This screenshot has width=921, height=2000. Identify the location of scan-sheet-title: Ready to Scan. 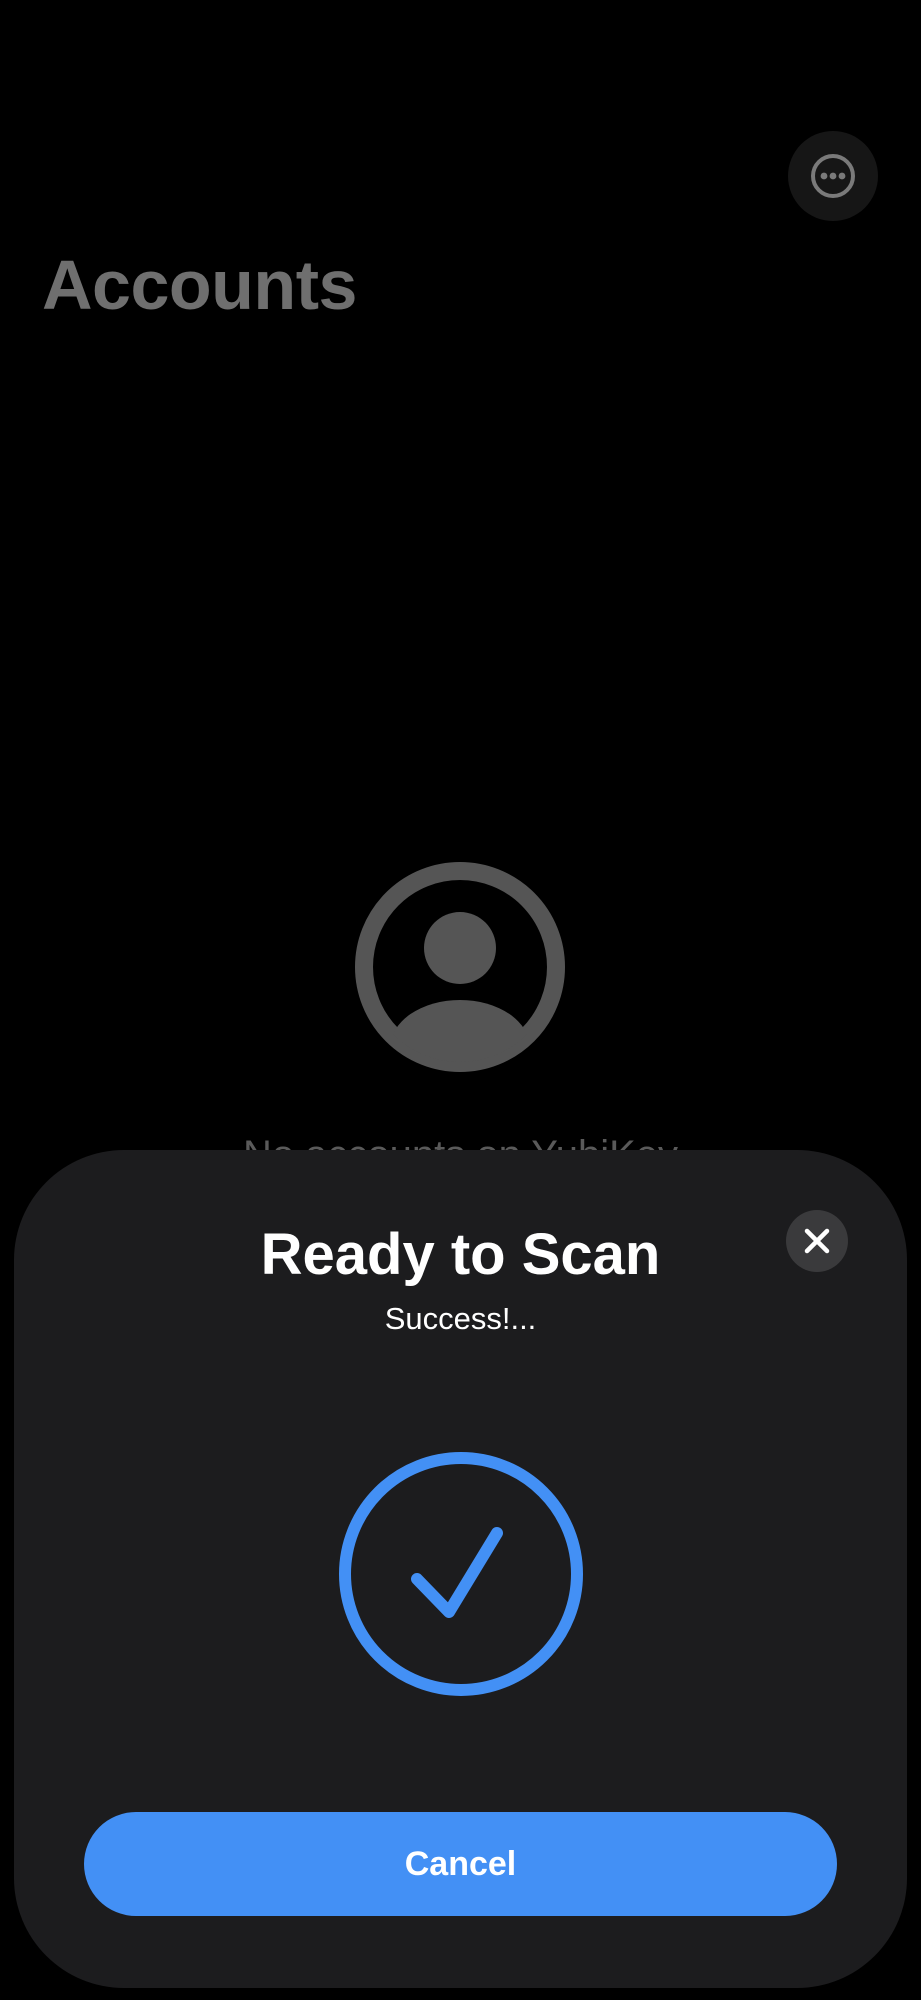
(460, 1254).